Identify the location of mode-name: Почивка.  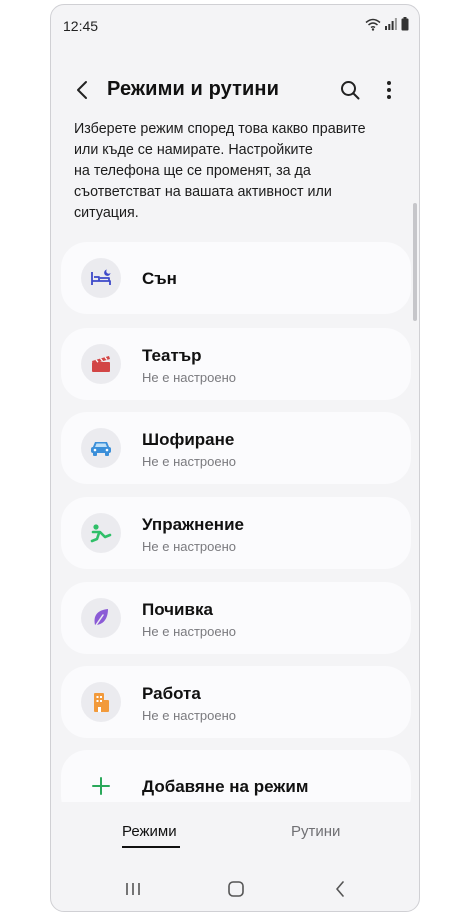
(177, 609).